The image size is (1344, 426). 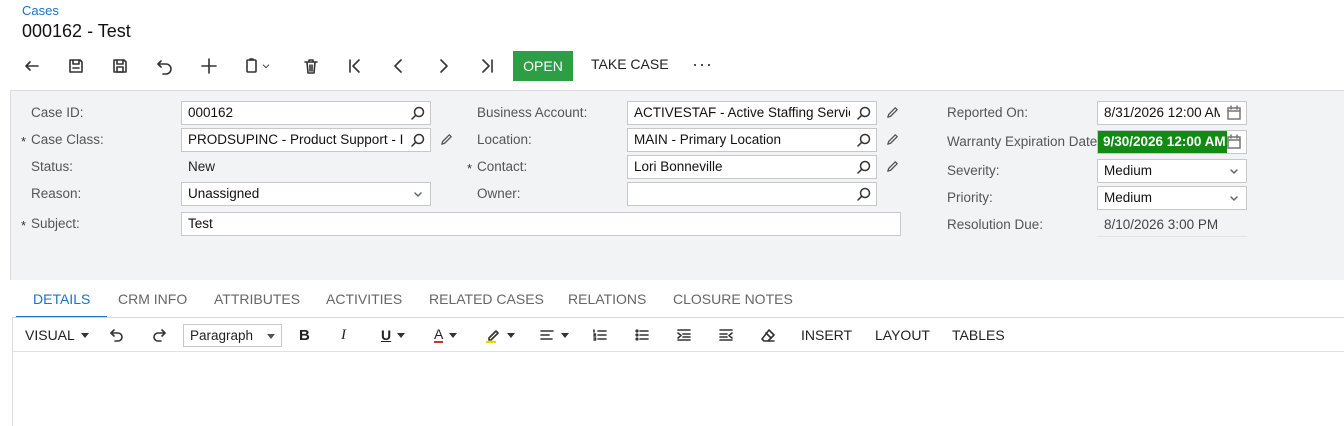 I want to click on last-record-button, so click(x=487, y=66).